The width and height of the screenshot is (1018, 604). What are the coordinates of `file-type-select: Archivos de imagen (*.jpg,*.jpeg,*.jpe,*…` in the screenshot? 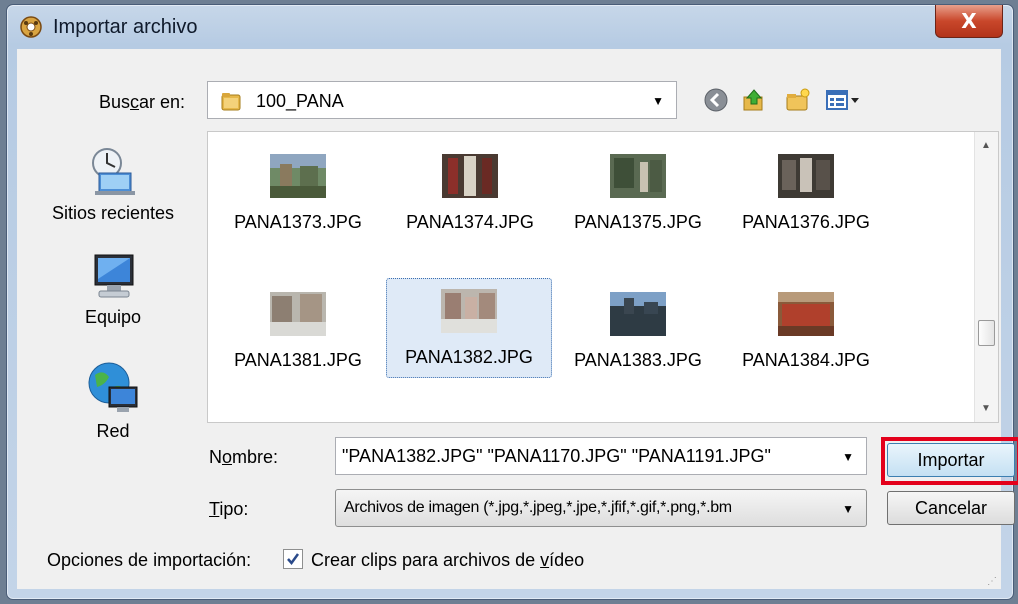 It's located at (601, 508).